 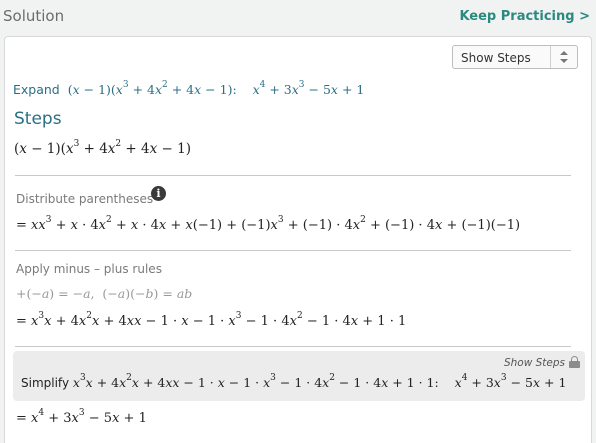 What do you see at coordinates (563, 57) in the screenshot?
I see `updown-arrows-icon` at bounding box center [563, 57].